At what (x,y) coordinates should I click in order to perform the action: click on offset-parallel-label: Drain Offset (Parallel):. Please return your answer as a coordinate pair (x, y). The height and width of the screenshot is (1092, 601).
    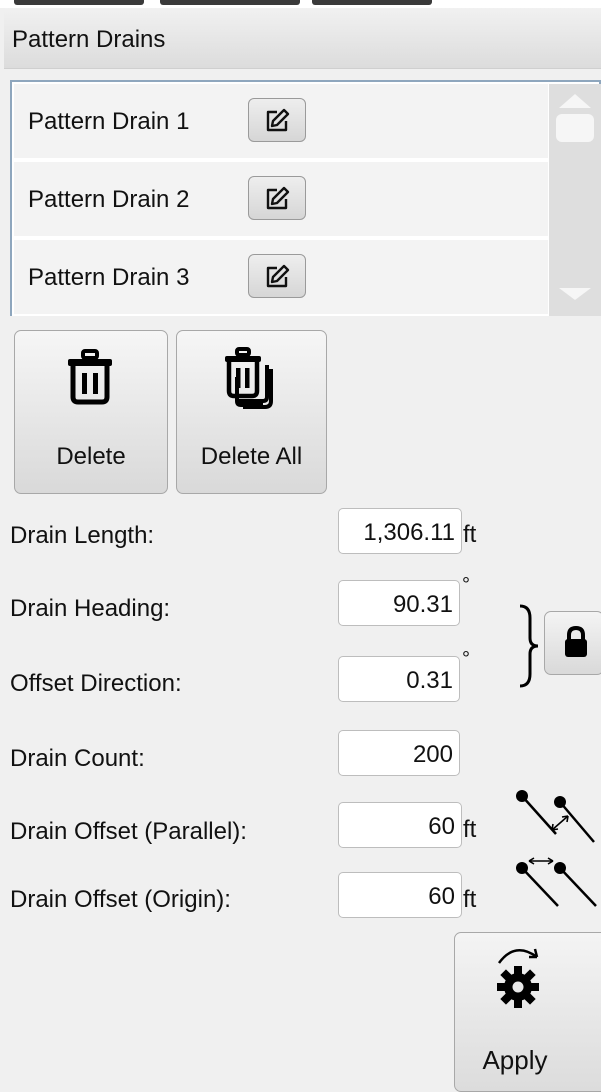
    Looking at the image, I should click on (128, 831).